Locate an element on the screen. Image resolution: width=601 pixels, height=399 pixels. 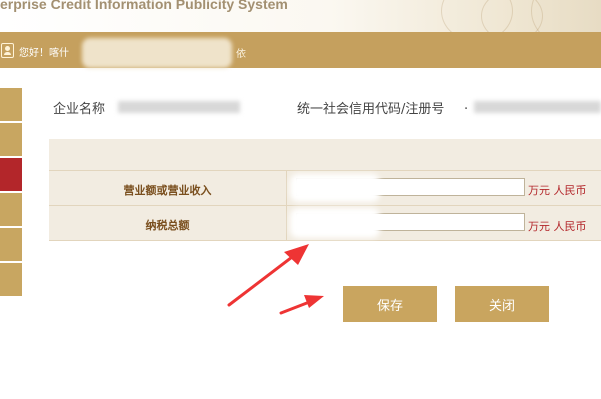
annotation-arrows is located at coordinates (275, 279).